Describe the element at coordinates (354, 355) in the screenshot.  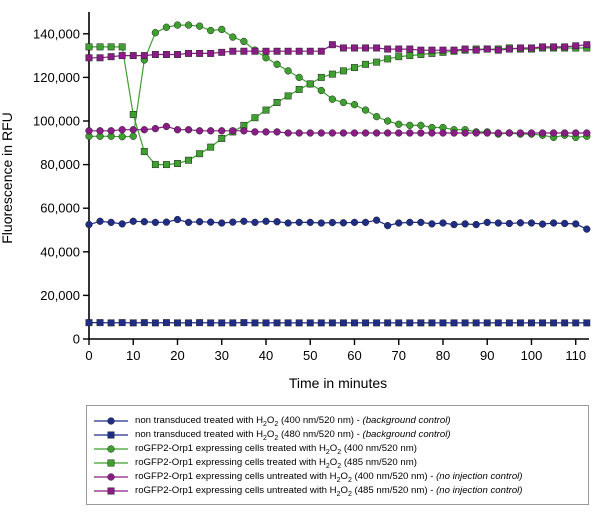
I see `x-tick-label: 60` at that location.